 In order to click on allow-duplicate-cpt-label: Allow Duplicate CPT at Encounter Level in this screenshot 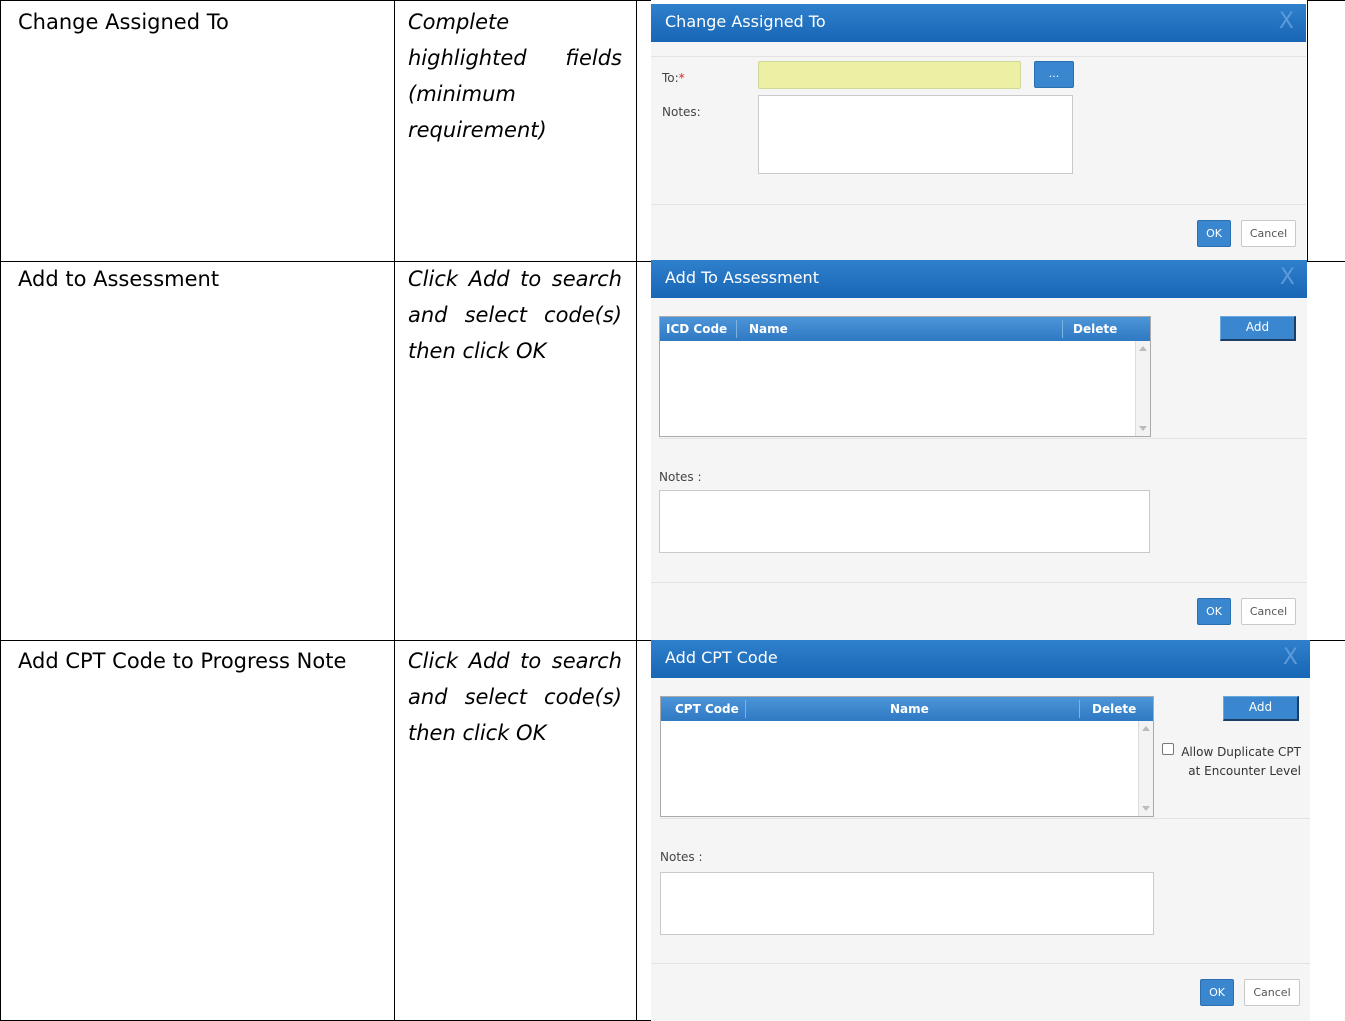, I will do `click(1241, 761)`.